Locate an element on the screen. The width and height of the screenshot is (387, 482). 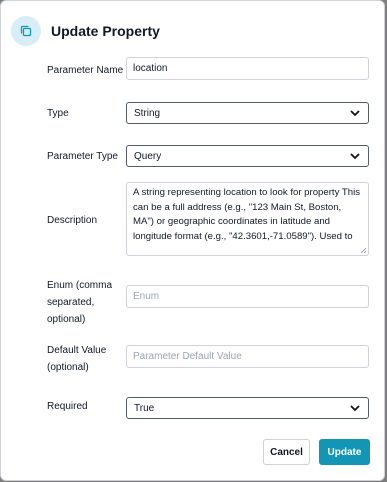
required-label: Required is located at coordinates (67, 406).